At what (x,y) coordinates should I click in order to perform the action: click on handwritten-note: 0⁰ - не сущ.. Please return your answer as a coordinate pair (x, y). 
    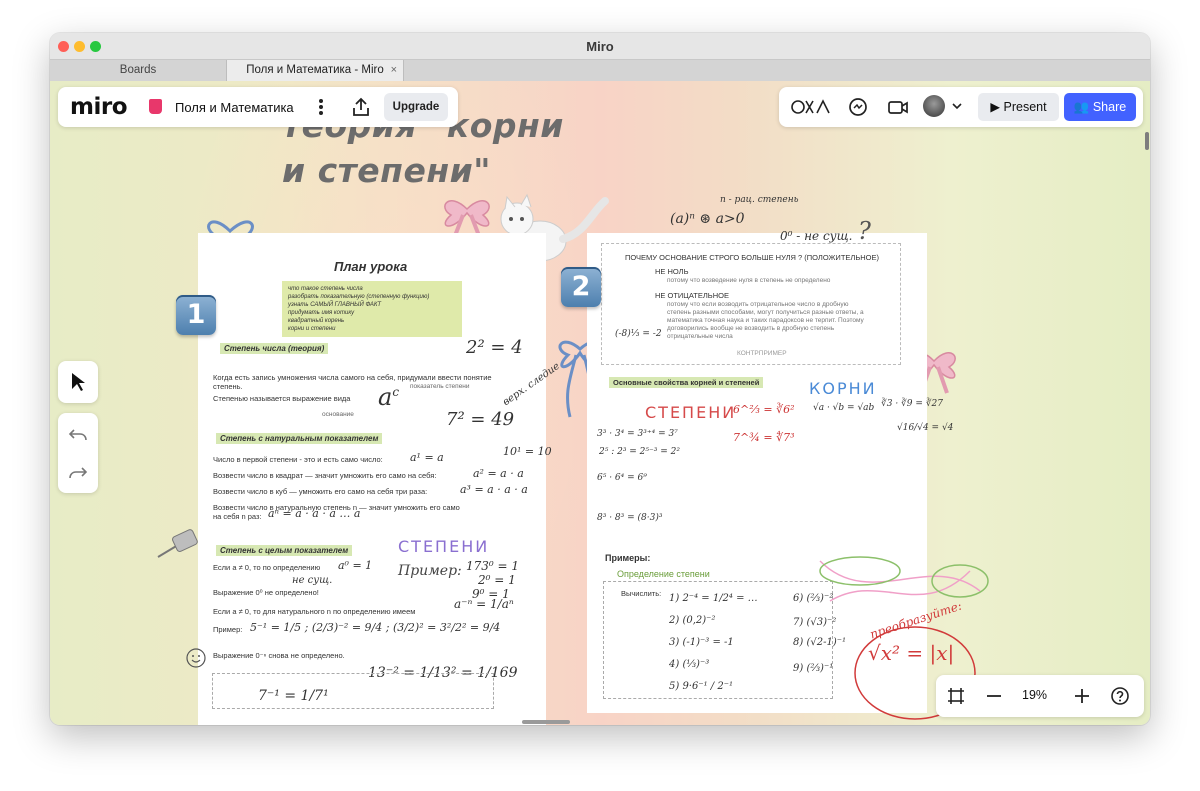
    Looking at the image, I should click on (816, 236).